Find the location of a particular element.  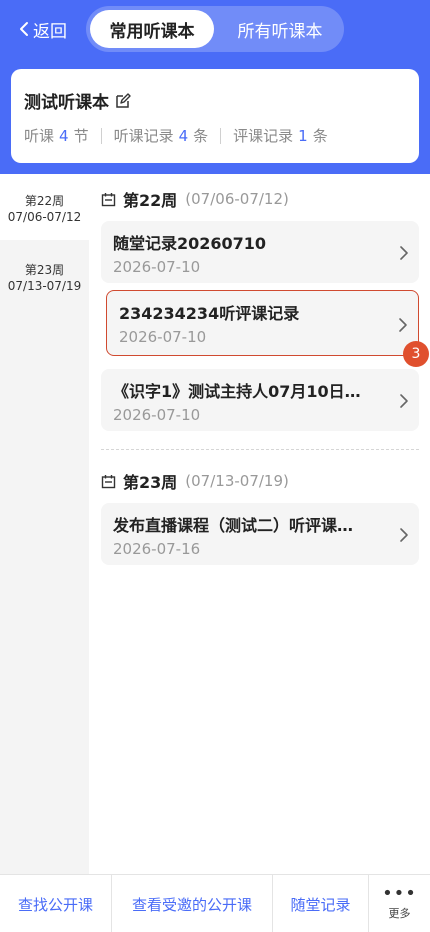

record-item: 随堂记录20260710 2026-07-10 is located at coordinates (260, 252).